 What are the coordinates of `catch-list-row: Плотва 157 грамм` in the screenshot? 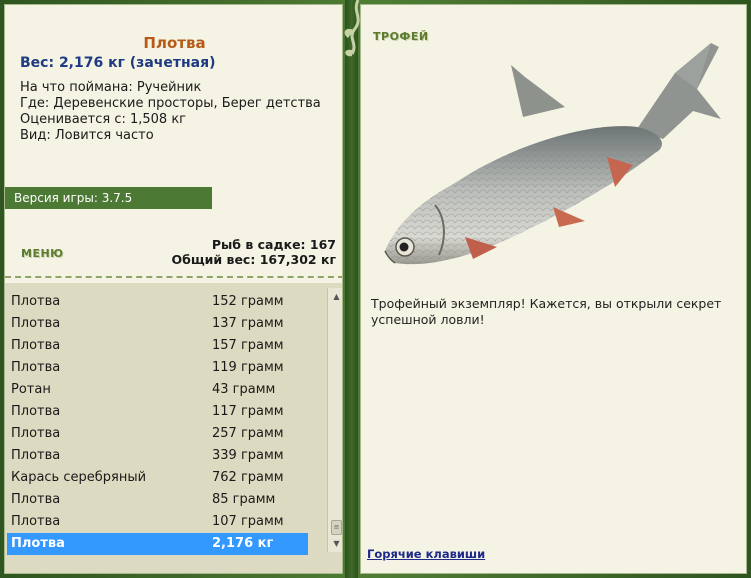 It's located at (157, 346).